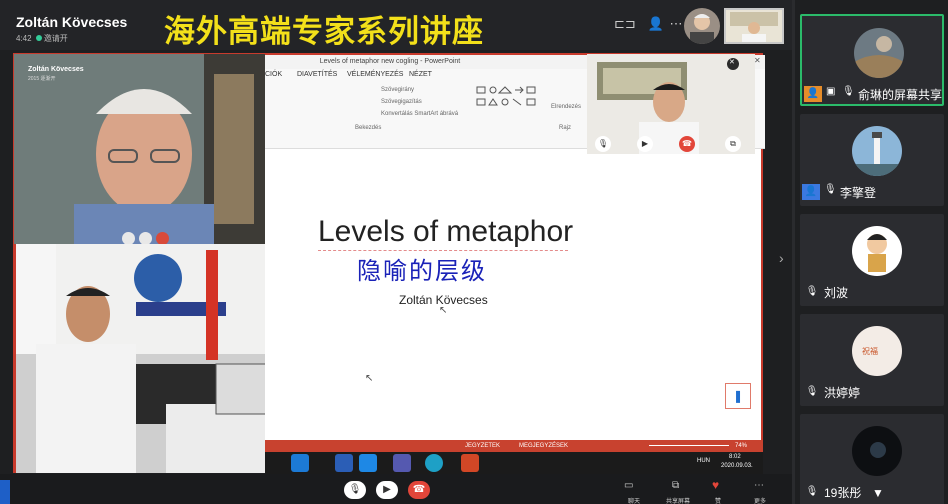 The image size is (948, 504). What do you see at coordinates (56, 69) in the screenshot?
I see `video-name: Zoltán Kövecses` at bounding box center [56, 69].